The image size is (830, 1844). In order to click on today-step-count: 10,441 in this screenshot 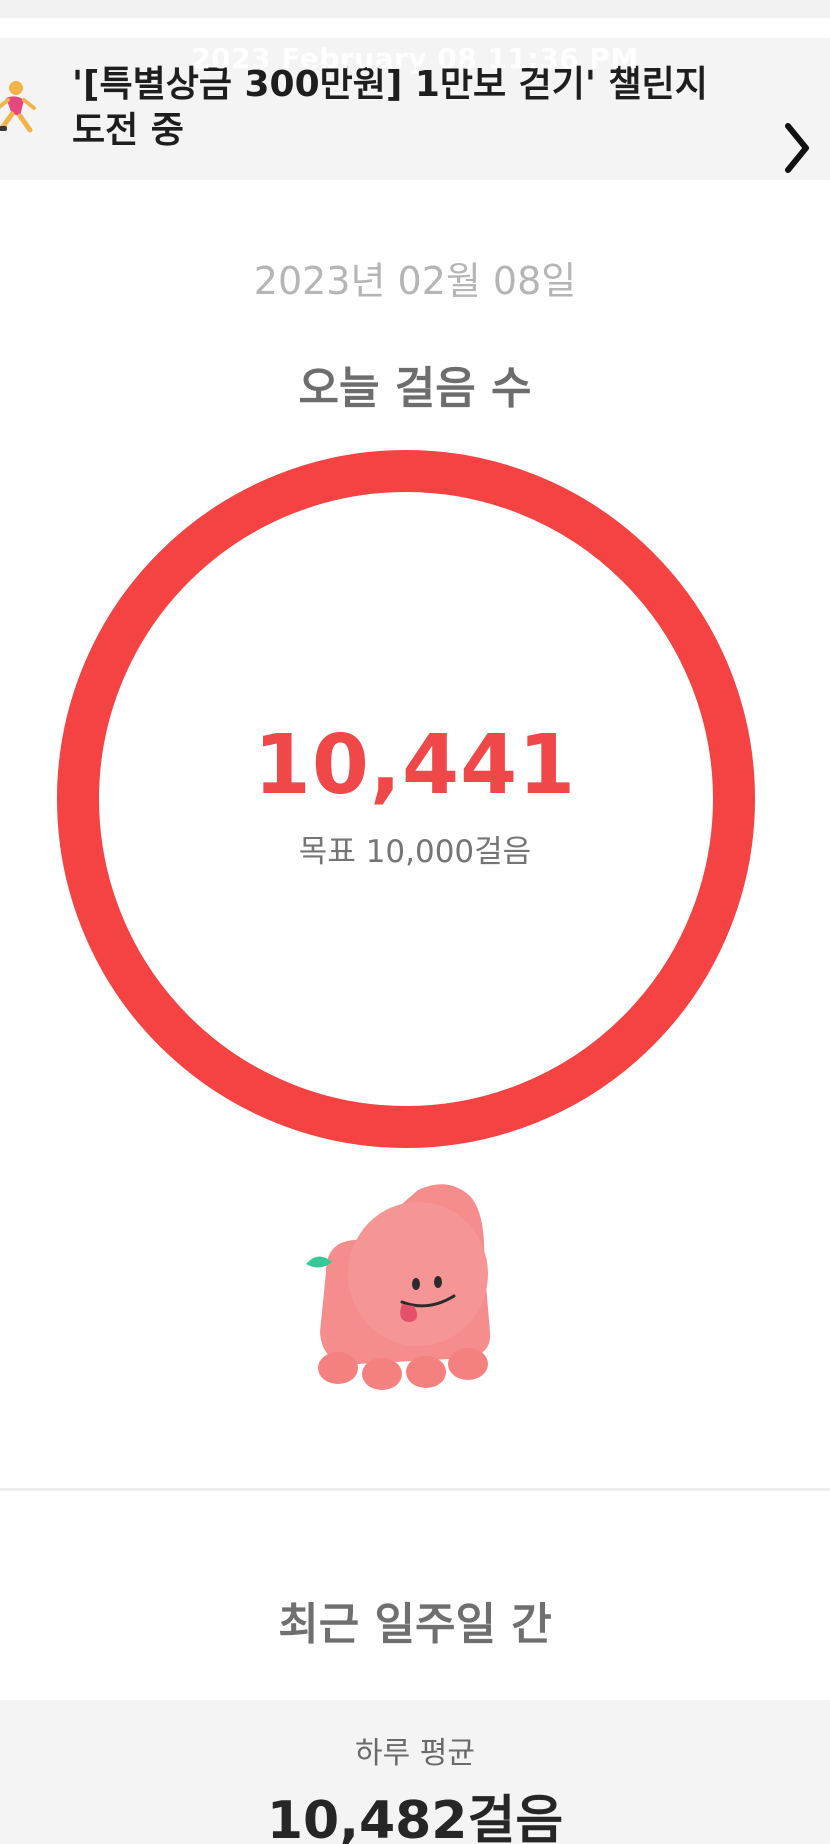, I will do `click(415, 765)`.